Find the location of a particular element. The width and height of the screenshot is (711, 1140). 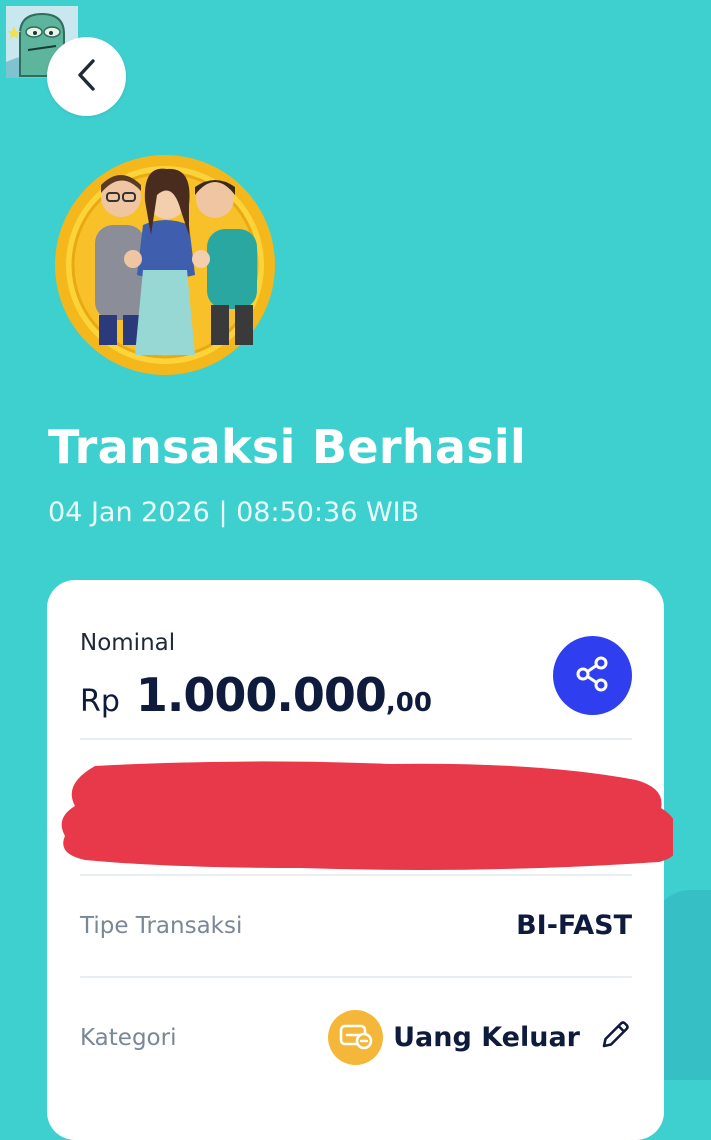

transaction-datetime: 04 Jan 2026 | 08:50:36 WIB is located at coordinates (234, 512).